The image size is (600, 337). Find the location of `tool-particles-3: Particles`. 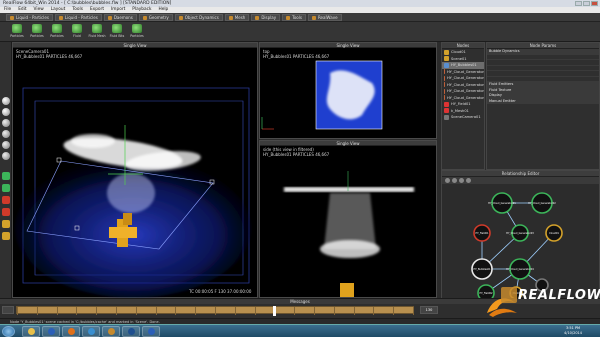

tool-particles-3: Particles is located at coordinates (57, 32).